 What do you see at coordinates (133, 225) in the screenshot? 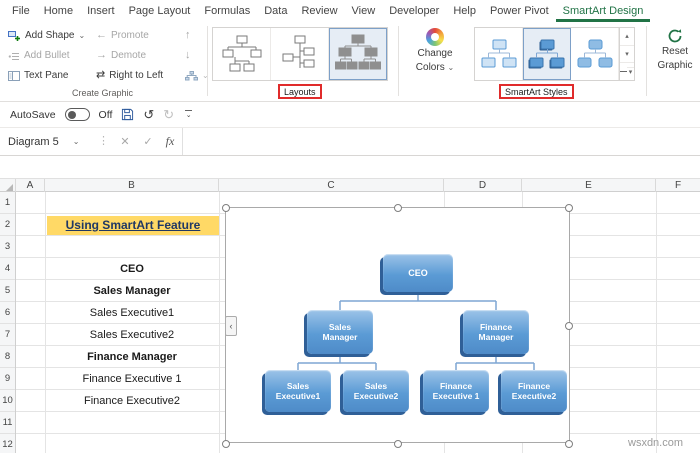
I see `worksheet-title-cell: Using SmartArt Feature` at bounding box center [133, 225].